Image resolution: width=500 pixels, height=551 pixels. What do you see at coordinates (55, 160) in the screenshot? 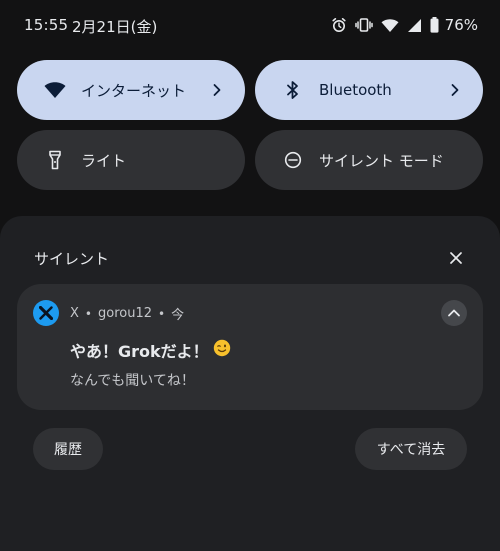
I see `flashlight-icon` at bounding box center [55, 160].